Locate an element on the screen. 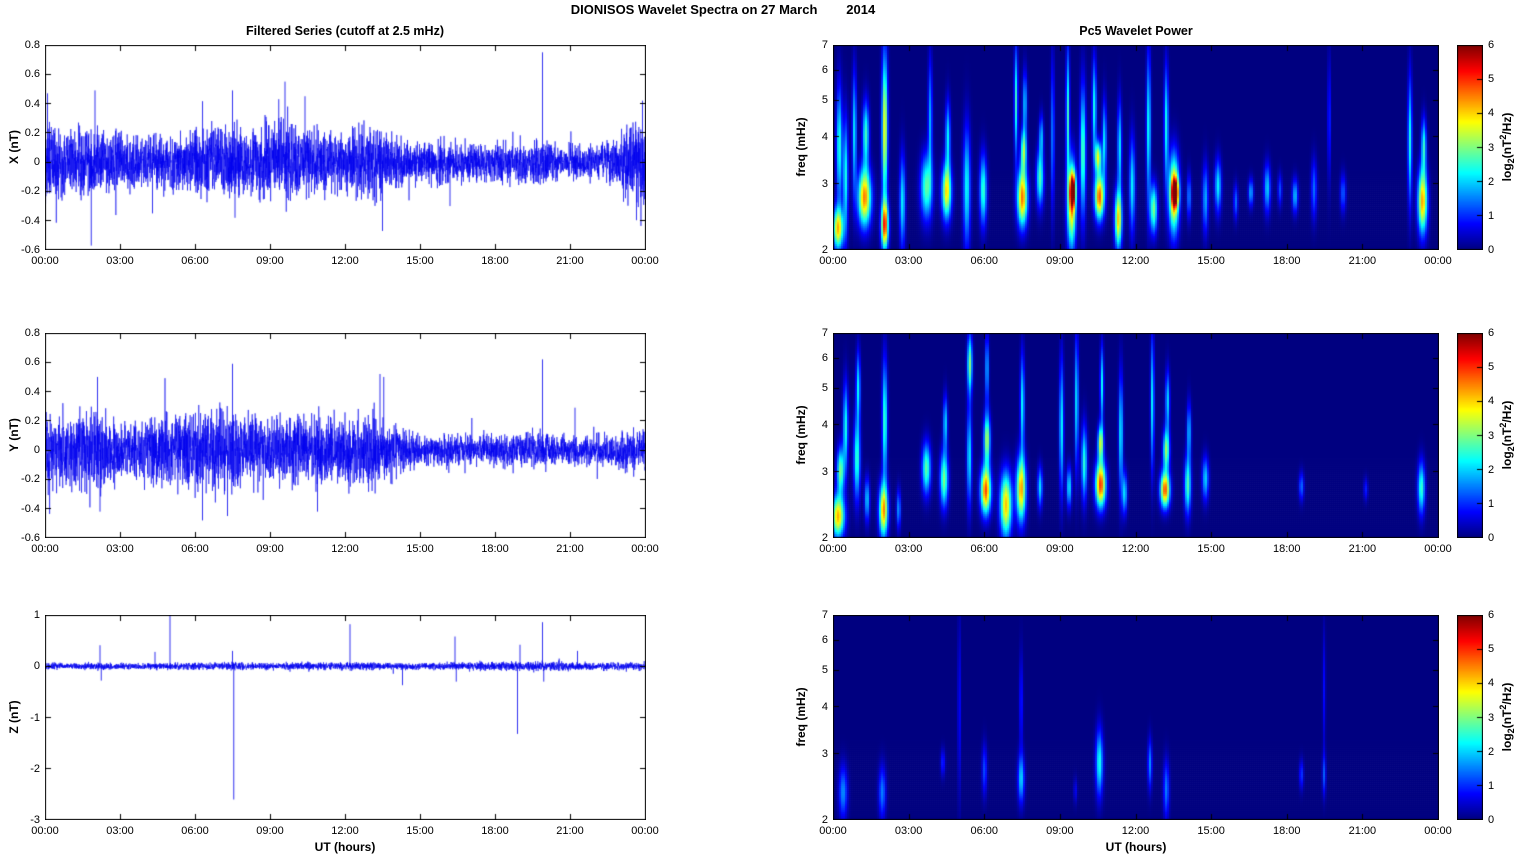 This screenshot has height=854, width=1521. y-tick-label: 1 is located at coordinates (36, 615).